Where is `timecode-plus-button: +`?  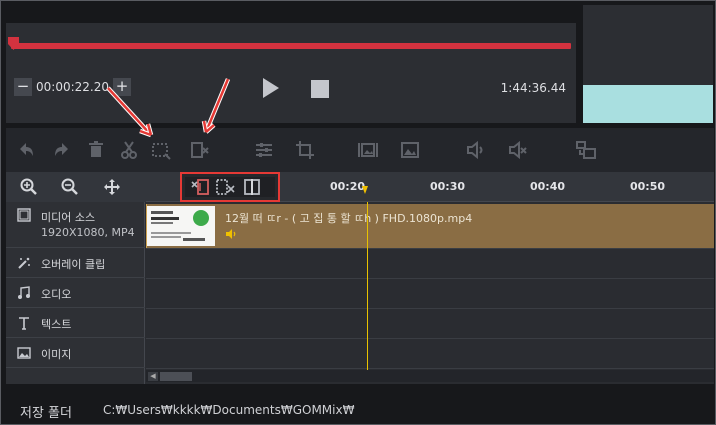
timecode-plus-button: + is located at coordinates (121, 87).